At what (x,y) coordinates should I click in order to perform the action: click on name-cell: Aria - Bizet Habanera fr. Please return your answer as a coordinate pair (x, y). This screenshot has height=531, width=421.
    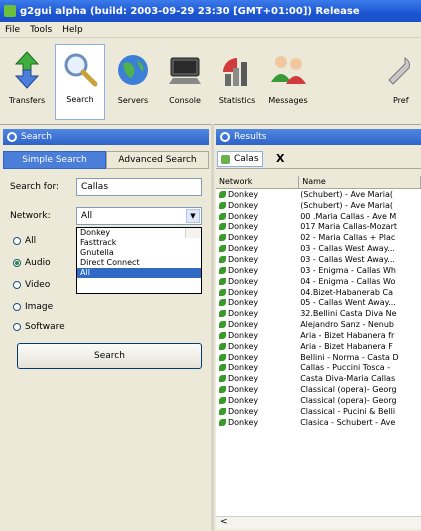
    Looking at the image, I should click on (347, 335).